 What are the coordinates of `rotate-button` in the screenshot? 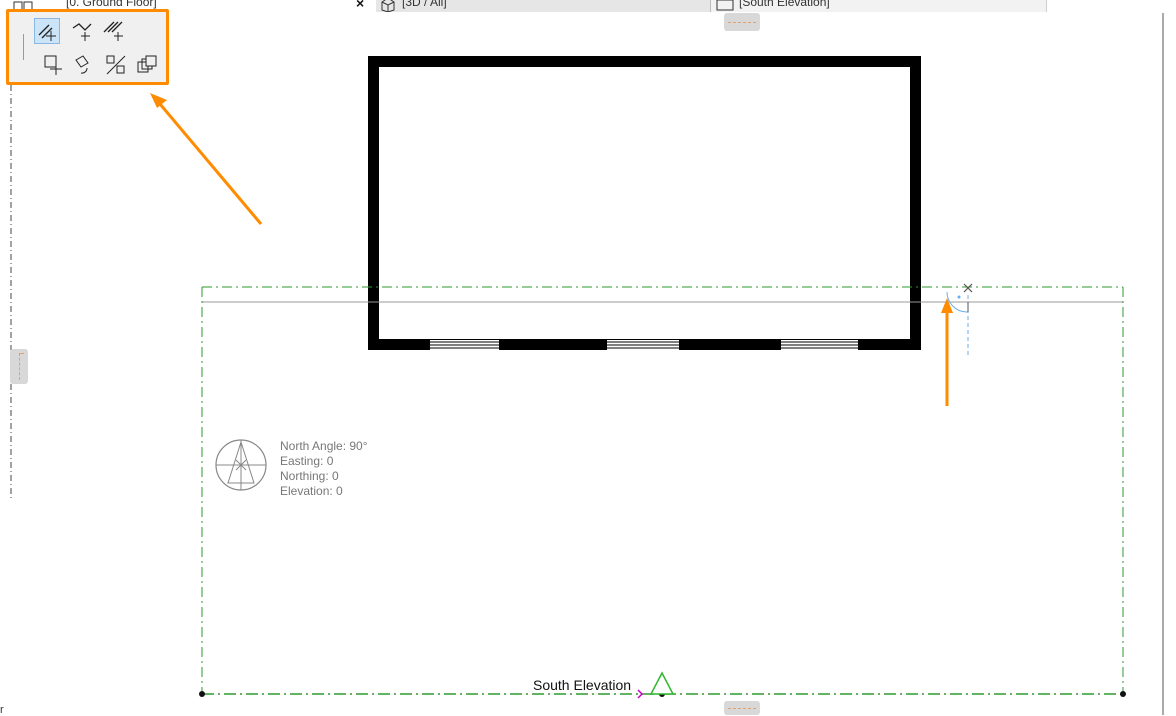 It's located at (84, 65).